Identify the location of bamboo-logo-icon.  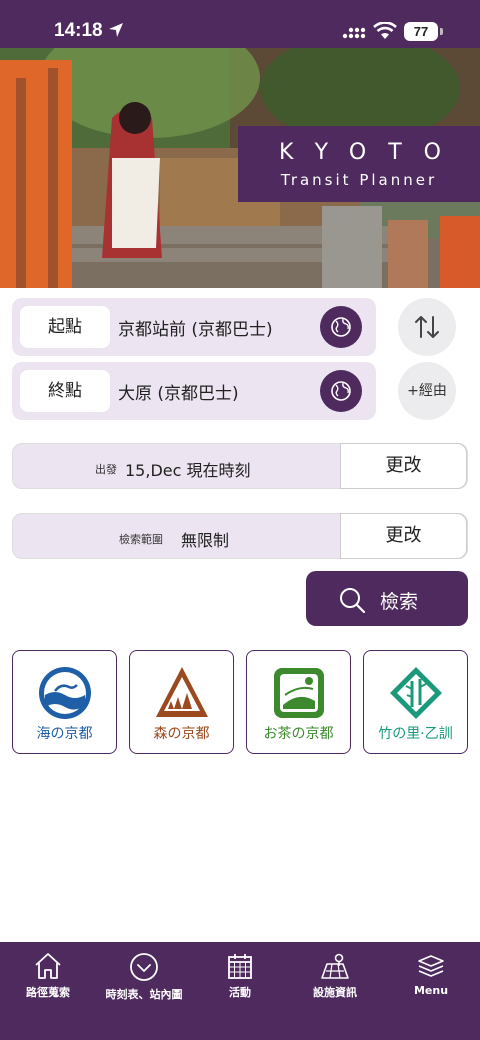
(416, 693).